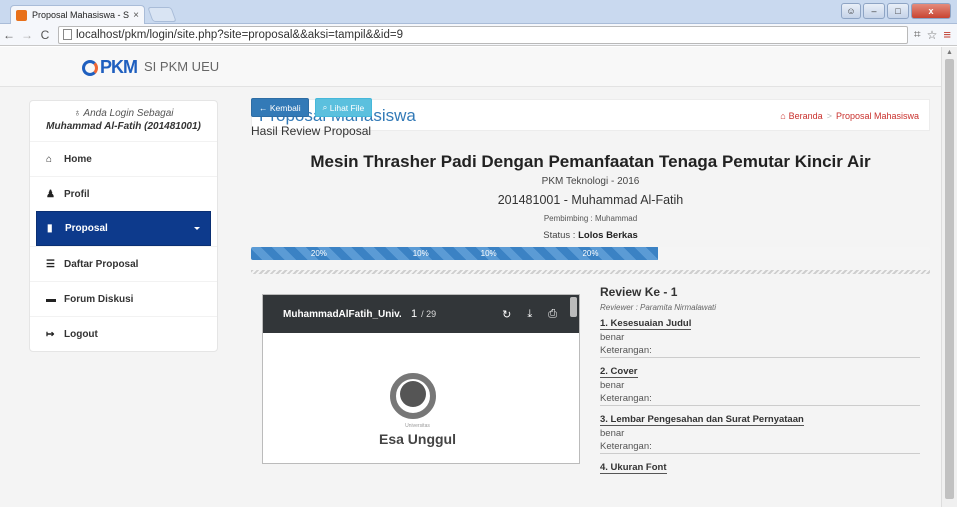 The image size is (957, 507). What do you see at coordinates (646, 324) in the screenshot?
I see `criterion-title: 1. Kesesuaian Judul` at bounding box center [646, 324].